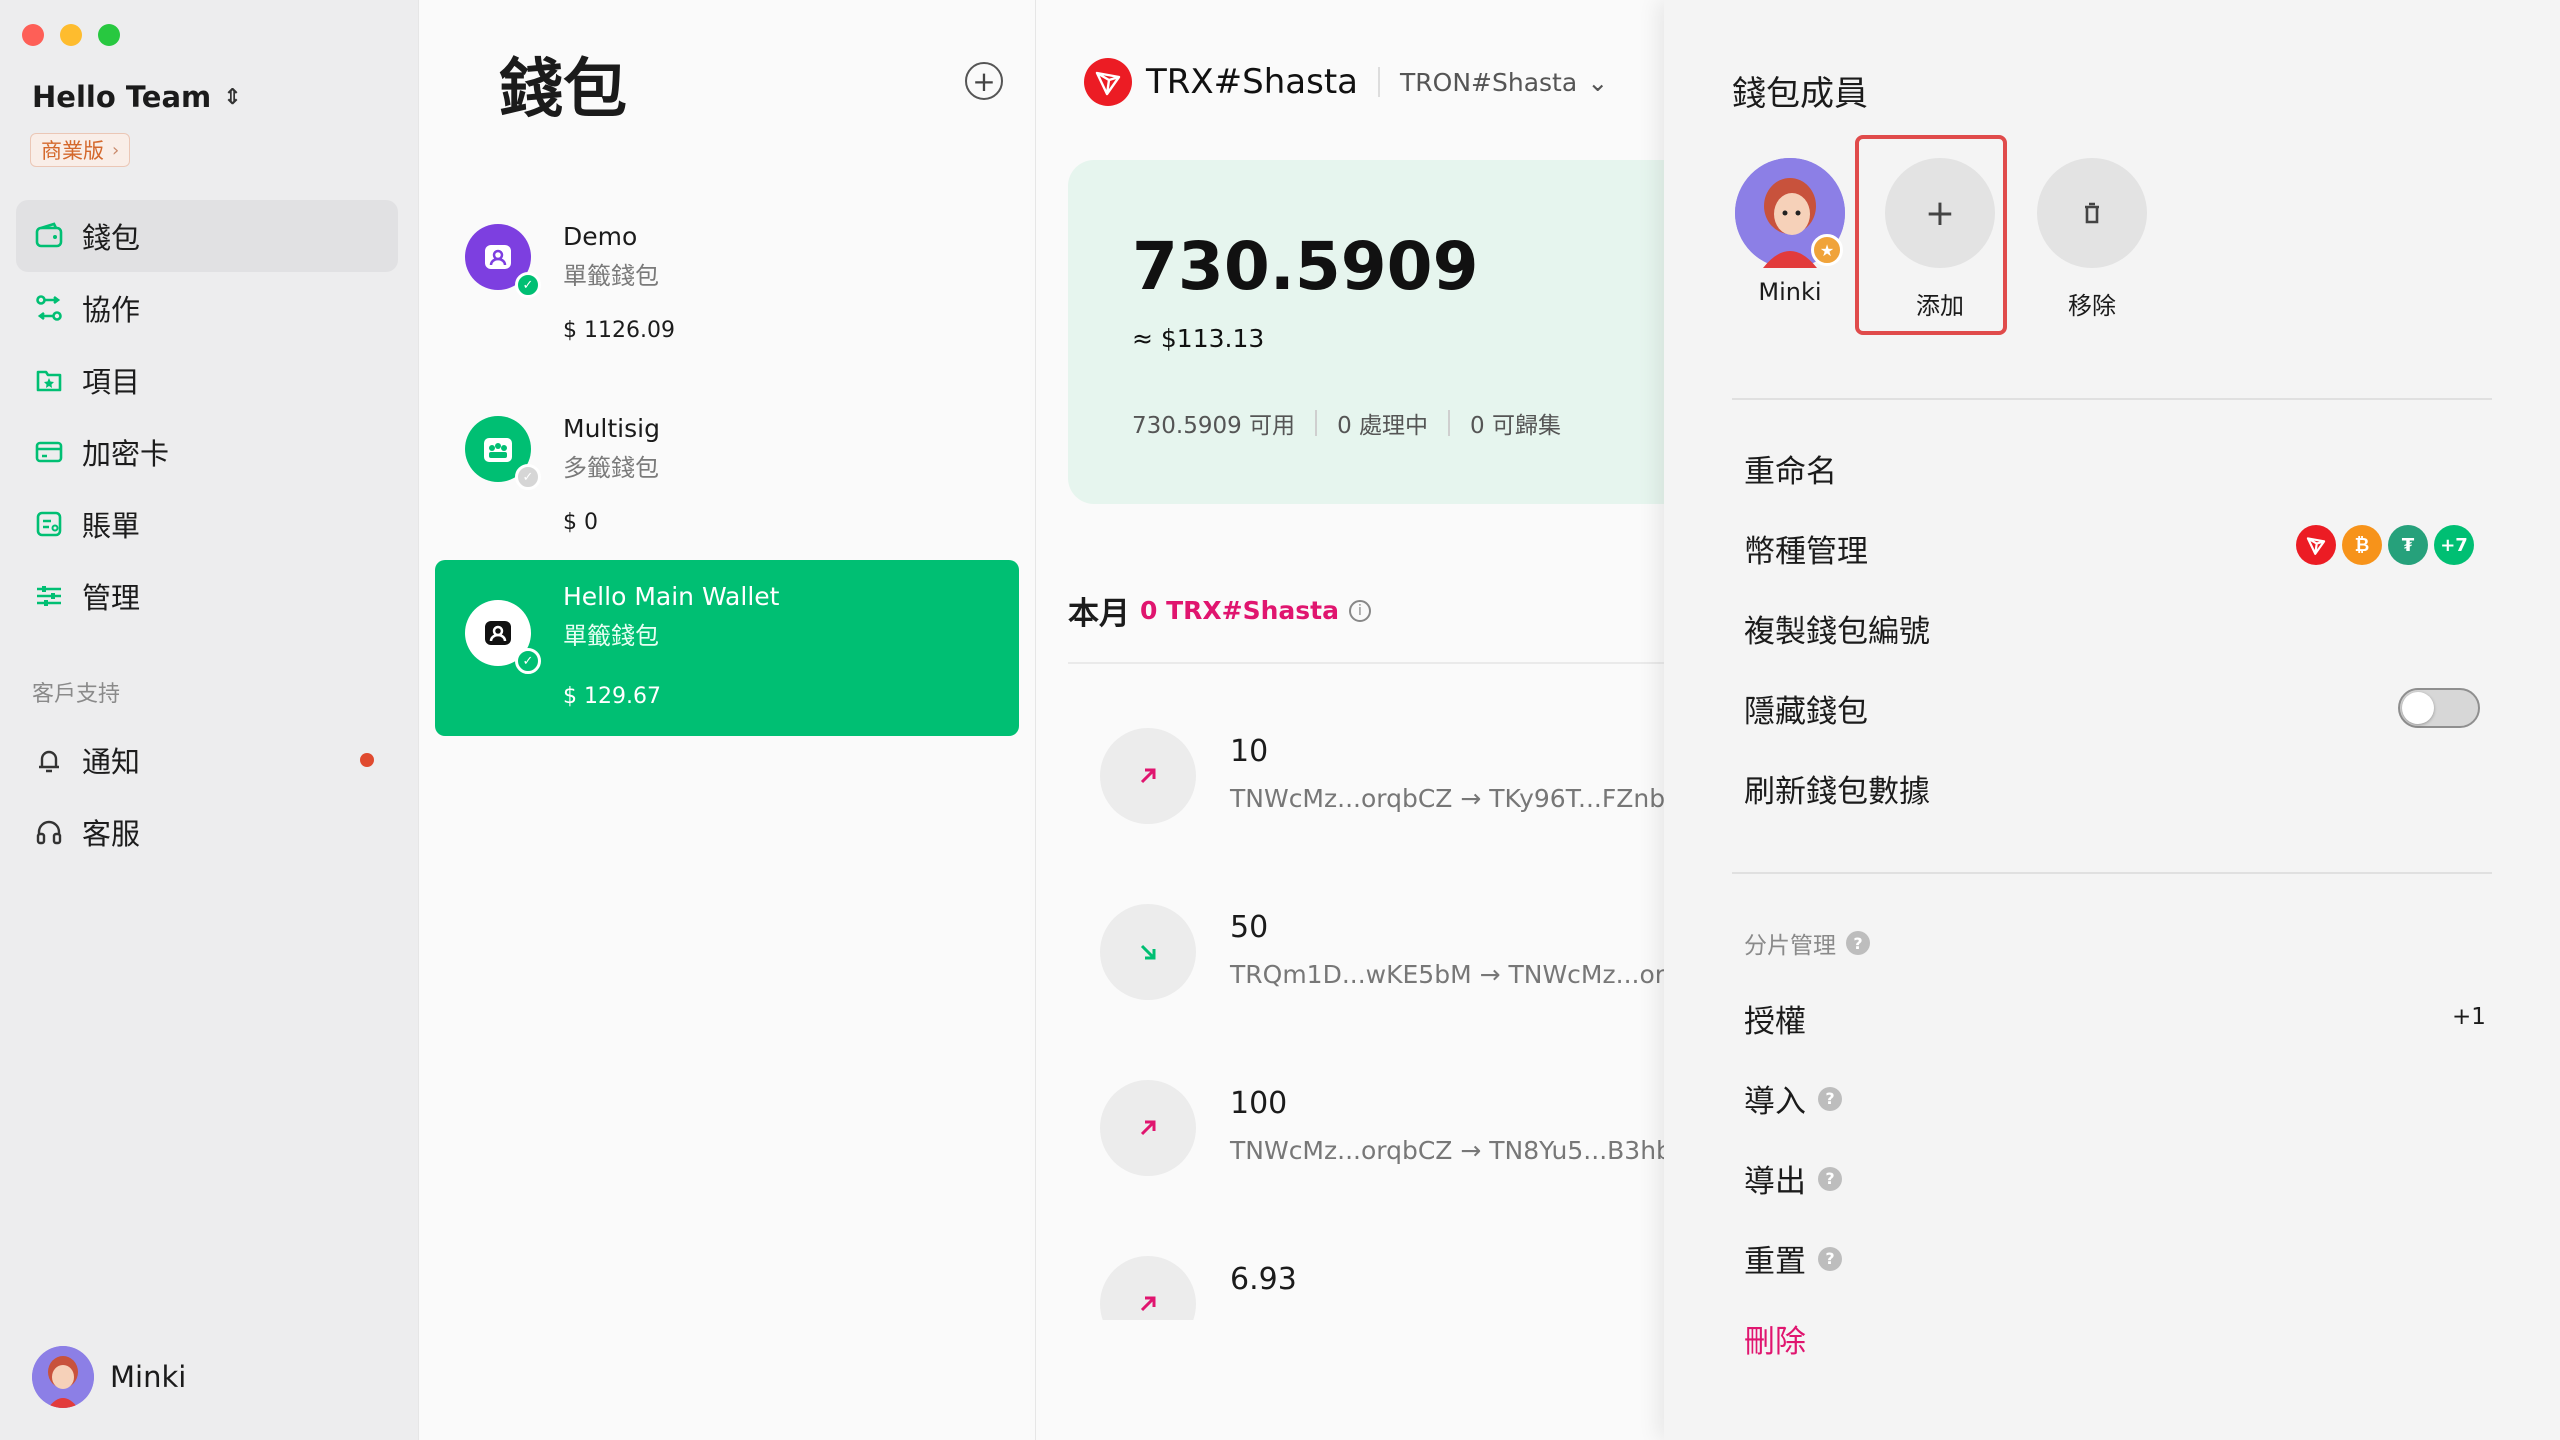 This screenshot has height=1440, width=2560. I want to click on drawer-title: 錢包成員, so click(1800, 94).